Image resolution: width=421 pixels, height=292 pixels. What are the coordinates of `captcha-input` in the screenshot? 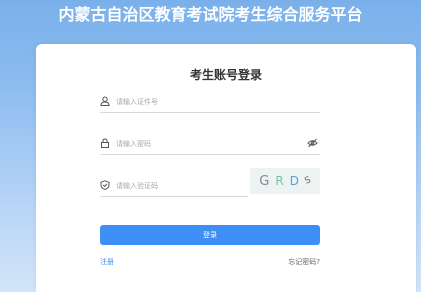 It's located at (176, 186).